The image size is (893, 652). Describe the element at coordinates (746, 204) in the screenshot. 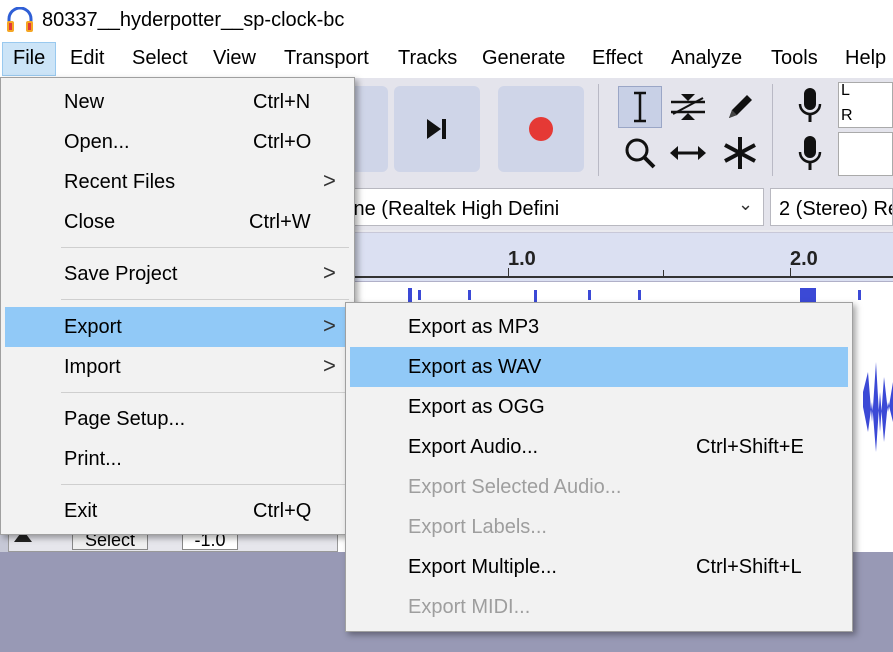

I see `chevron-down-icon: ⌄` at that location.